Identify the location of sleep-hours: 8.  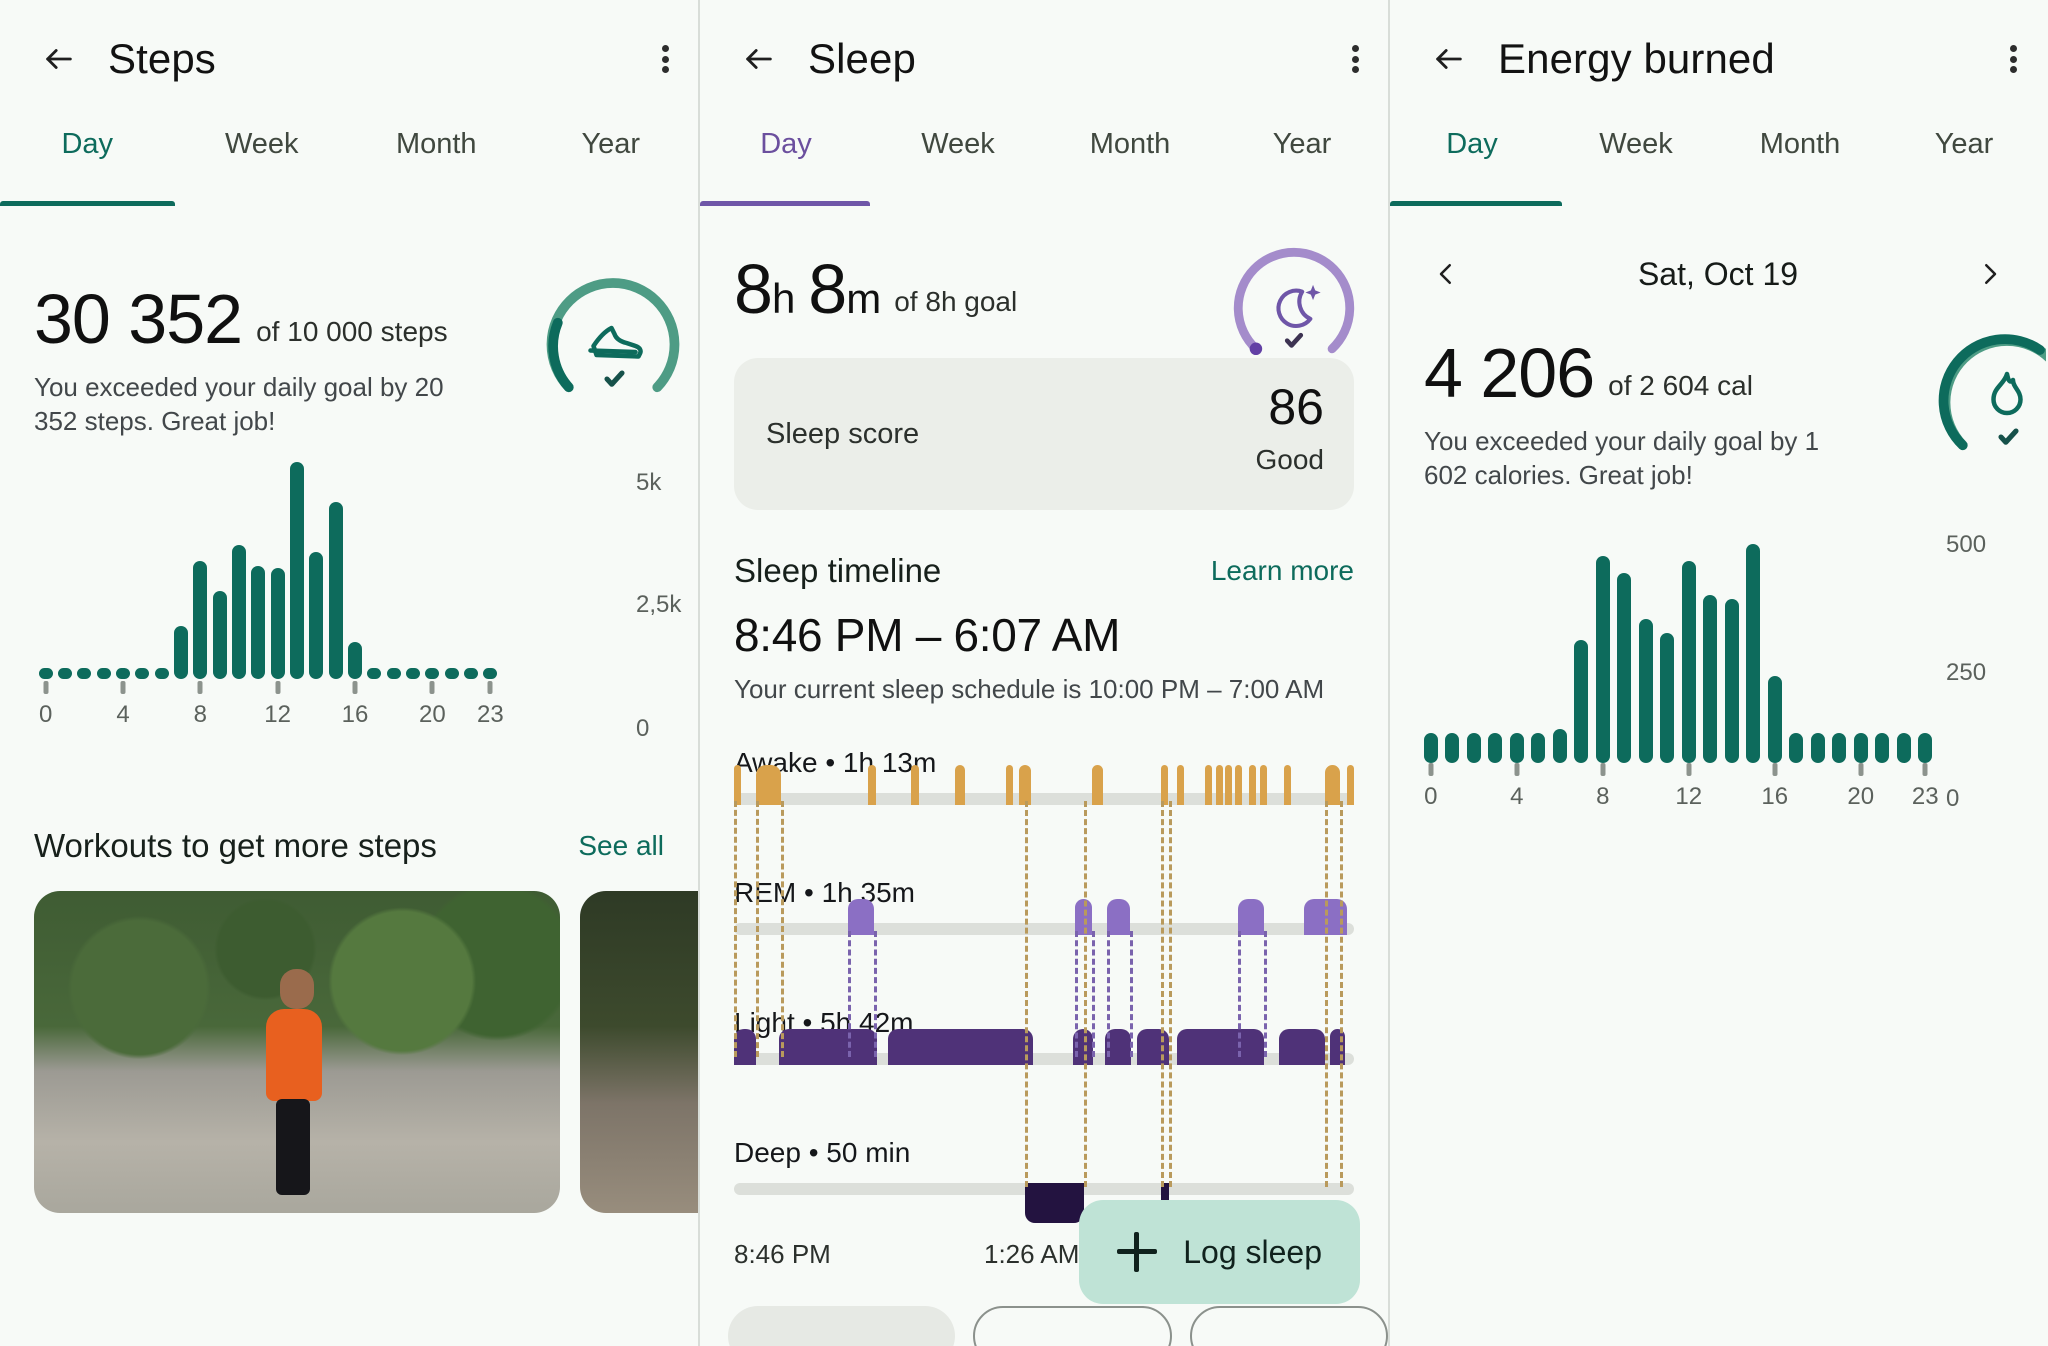
(753, 289).